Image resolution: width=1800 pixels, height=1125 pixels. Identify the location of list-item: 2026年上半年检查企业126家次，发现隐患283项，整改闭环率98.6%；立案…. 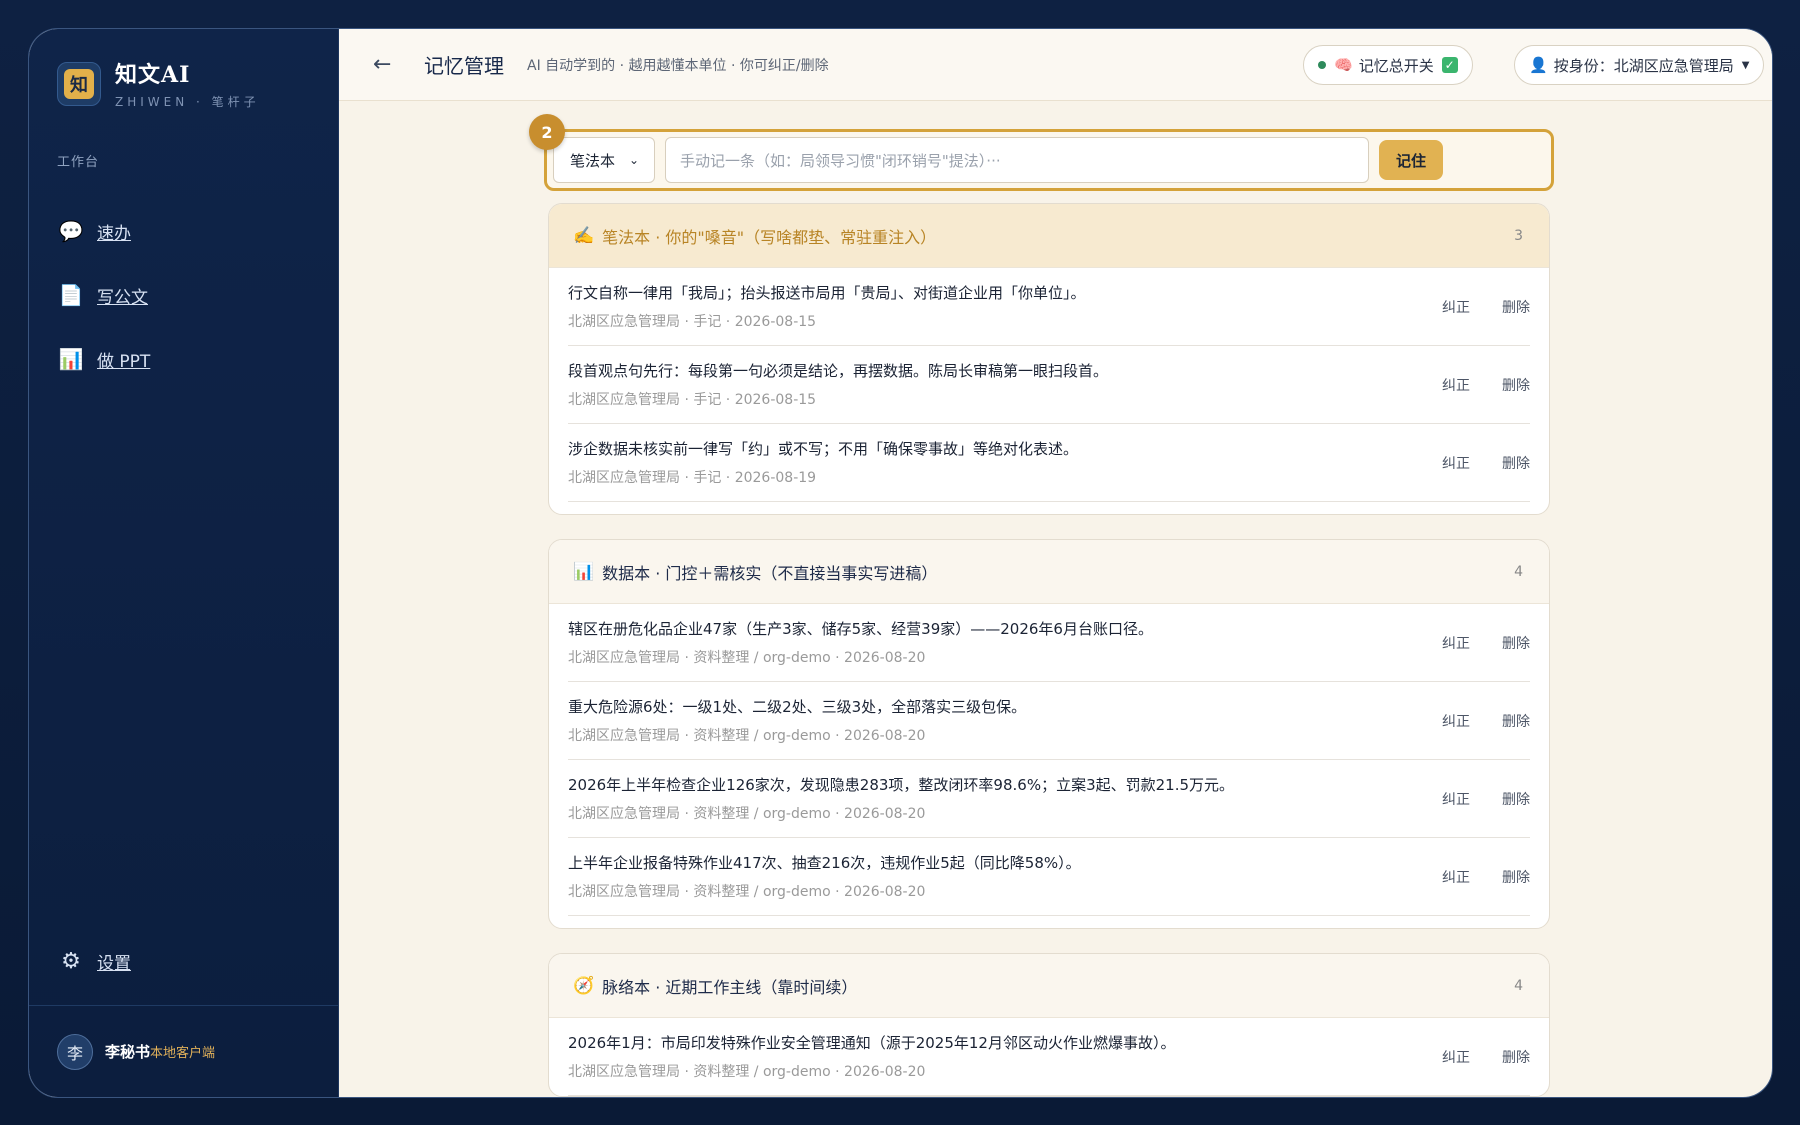
(1049, 799).